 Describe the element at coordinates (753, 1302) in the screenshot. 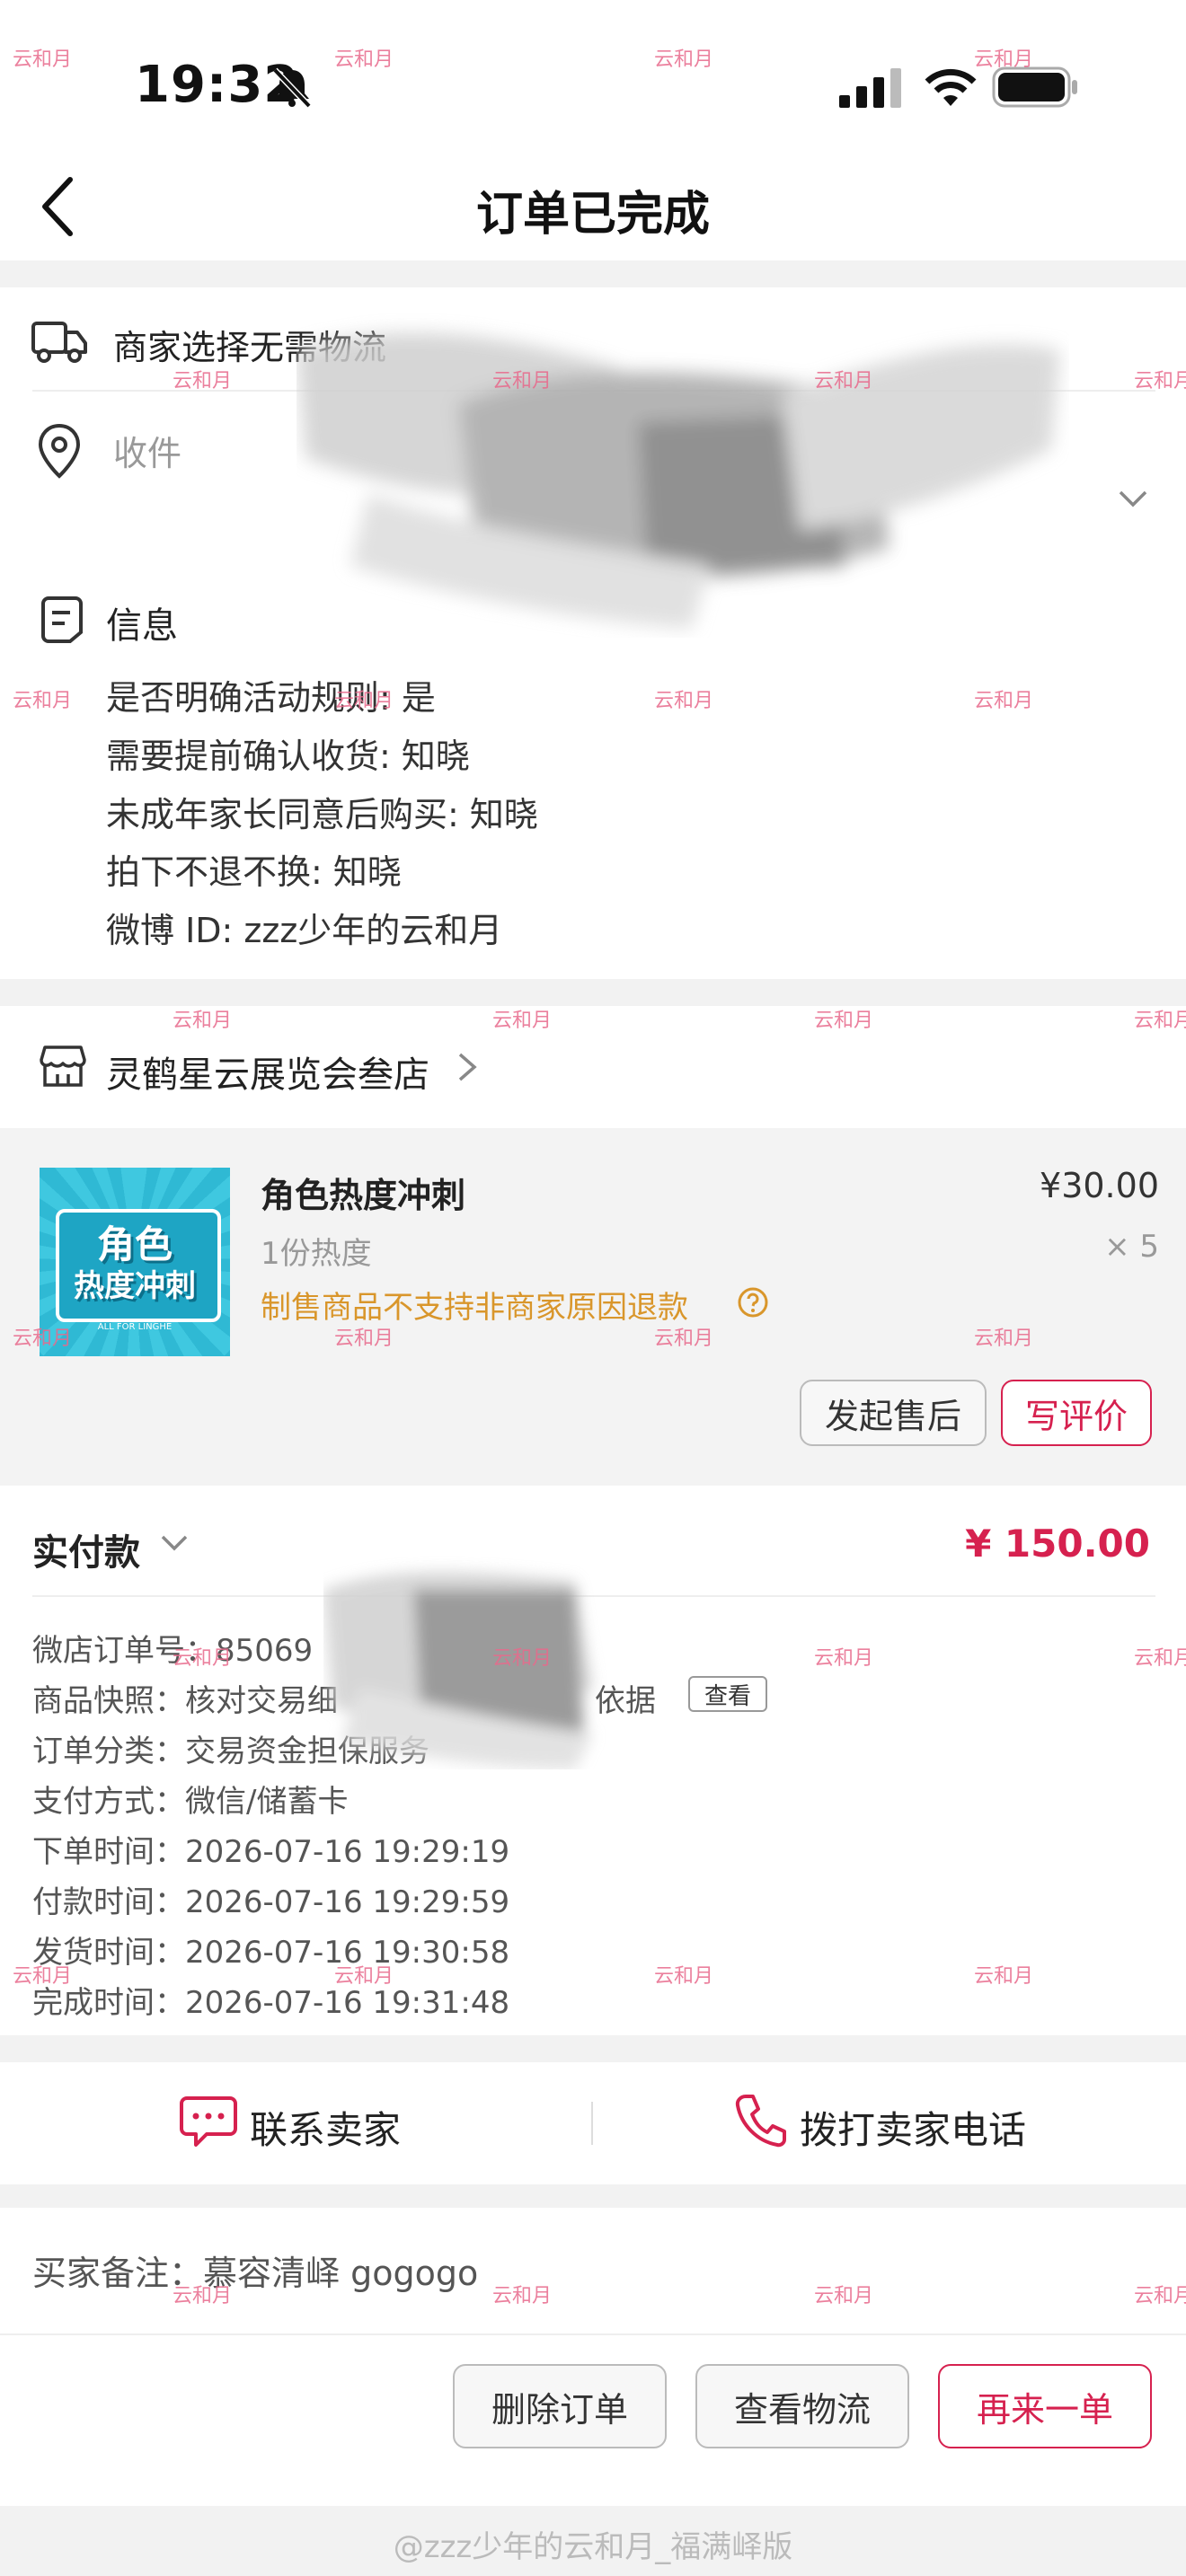

I see `help-question-icon` at that location.